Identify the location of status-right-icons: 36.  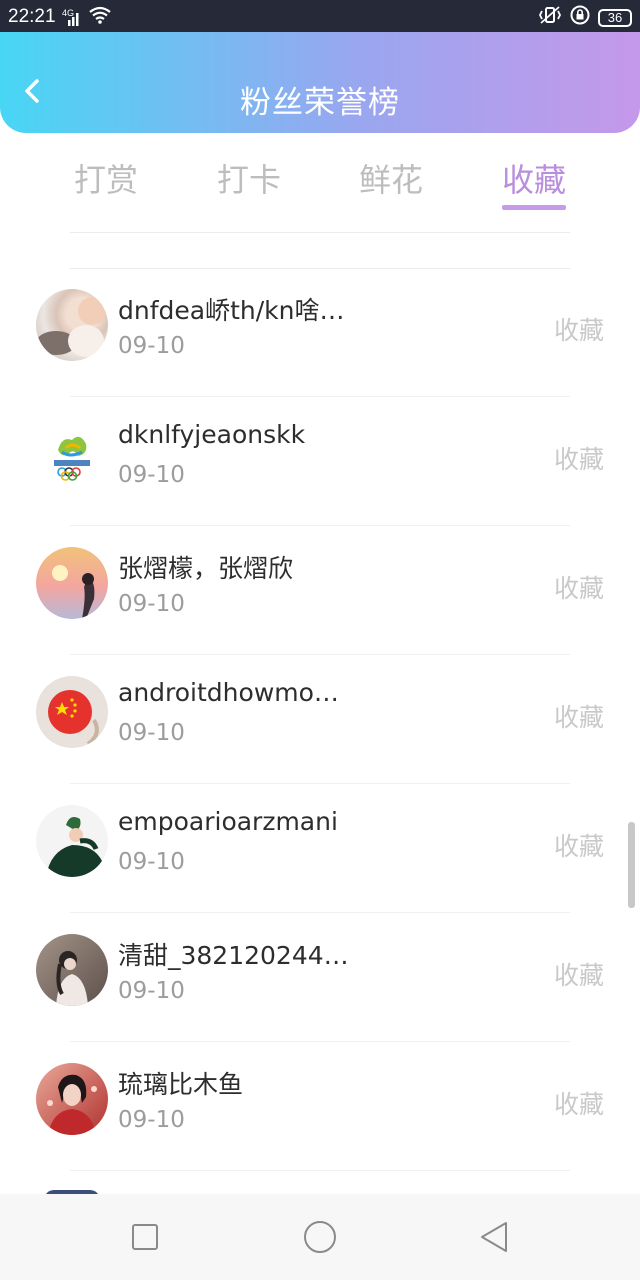
(585, 17).